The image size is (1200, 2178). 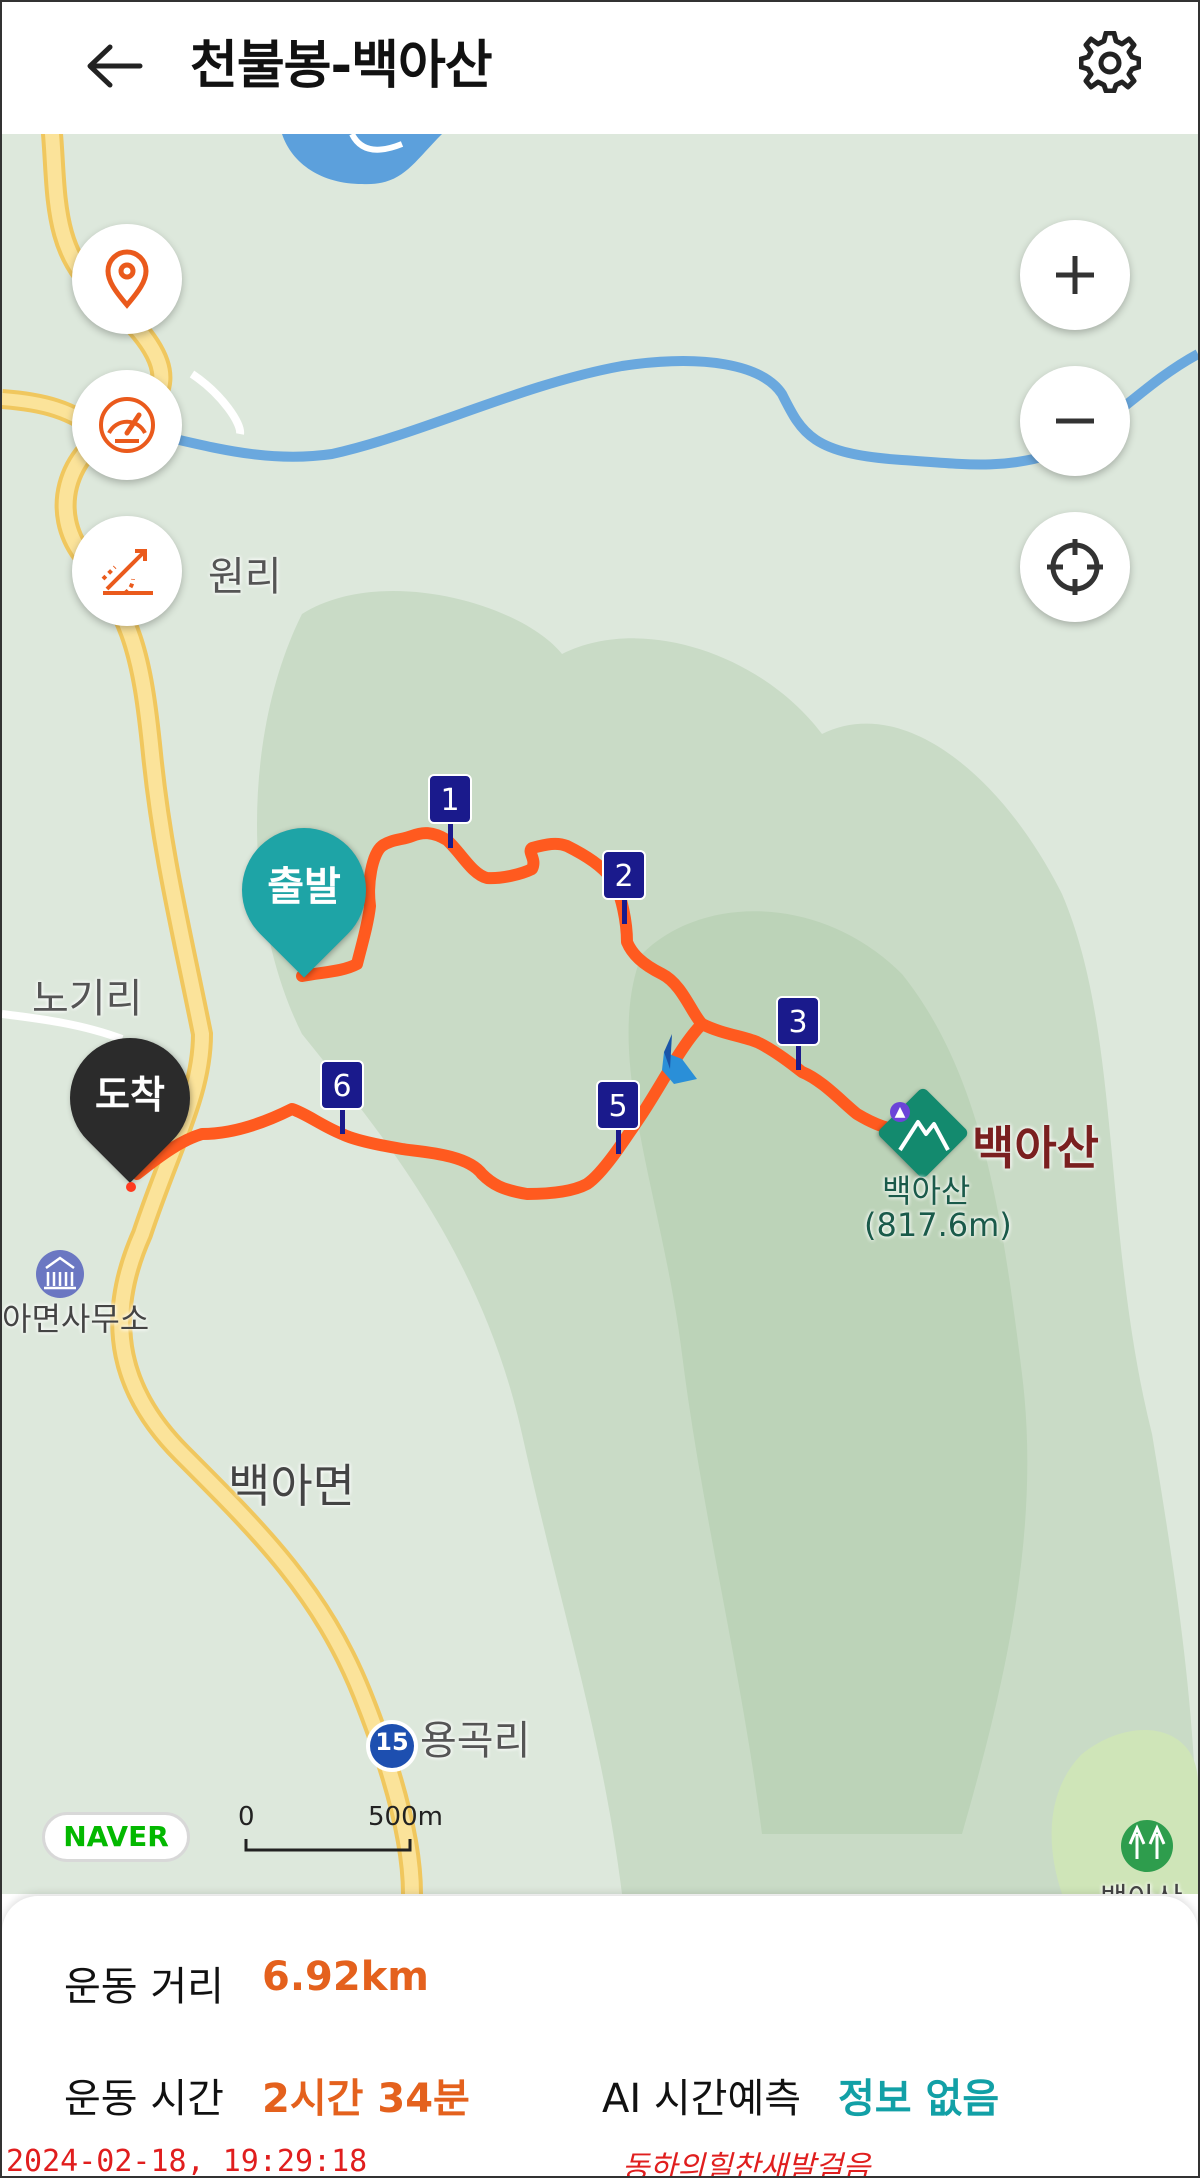 I want to click on waypoint-1-stick, so click(x=450, y=836).